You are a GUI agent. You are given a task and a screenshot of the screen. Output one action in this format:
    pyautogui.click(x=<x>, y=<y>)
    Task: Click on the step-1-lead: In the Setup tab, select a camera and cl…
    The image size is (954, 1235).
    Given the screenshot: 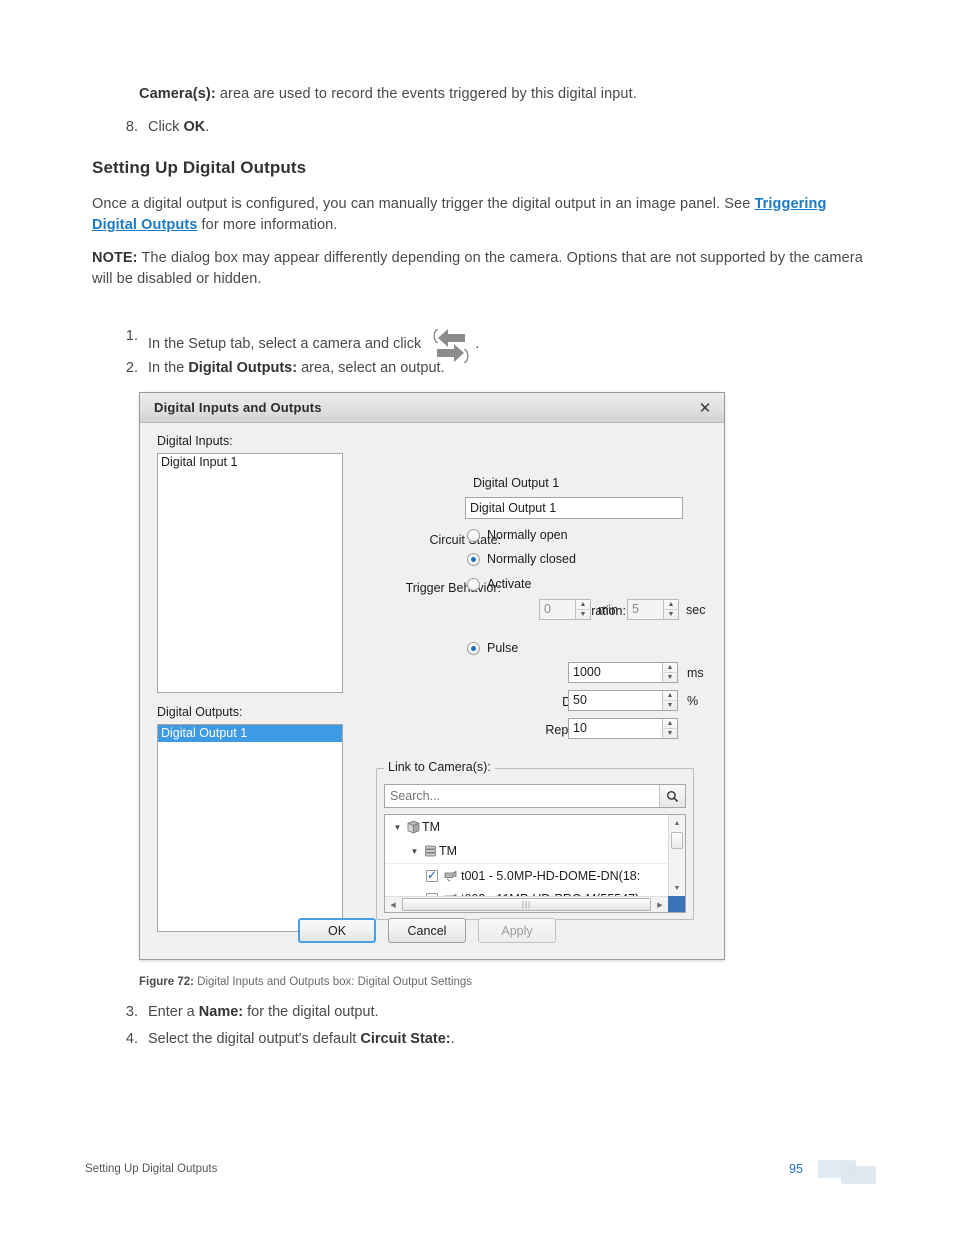 What is the action you would take?
    pyautogui.click(x=287, y=344)
    